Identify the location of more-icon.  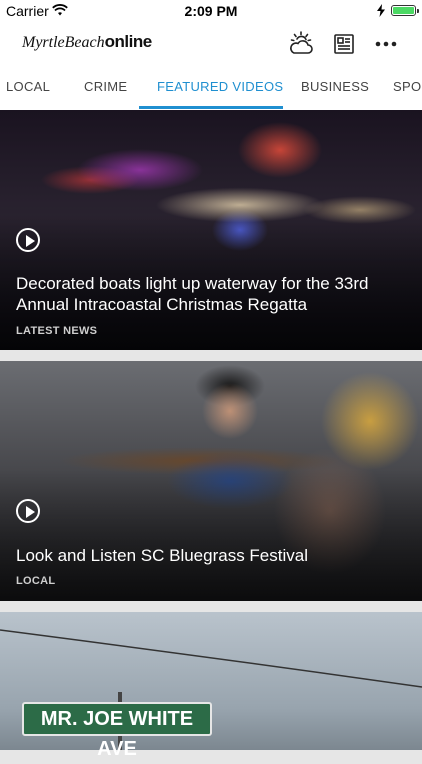
(386, 44).